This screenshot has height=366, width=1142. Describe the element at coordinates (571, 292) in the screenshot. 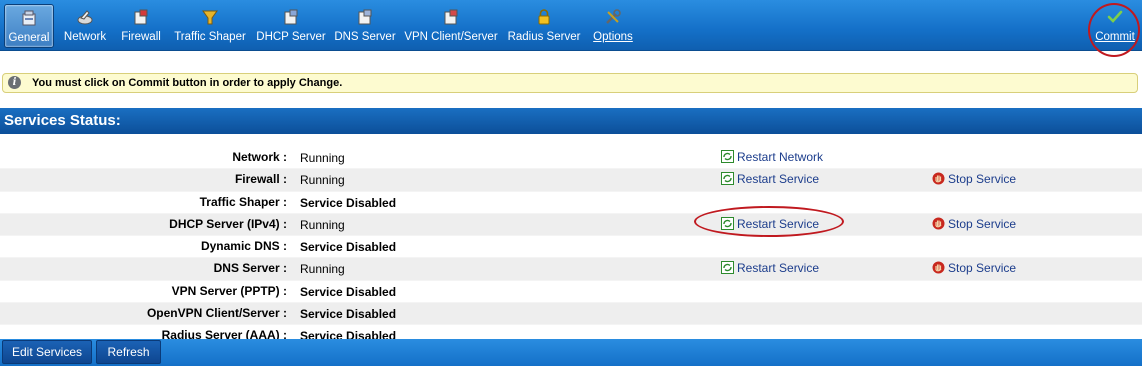

I see `service-row-vpn-server: VPN Server (PPTP) : Service Disabled` at that location.